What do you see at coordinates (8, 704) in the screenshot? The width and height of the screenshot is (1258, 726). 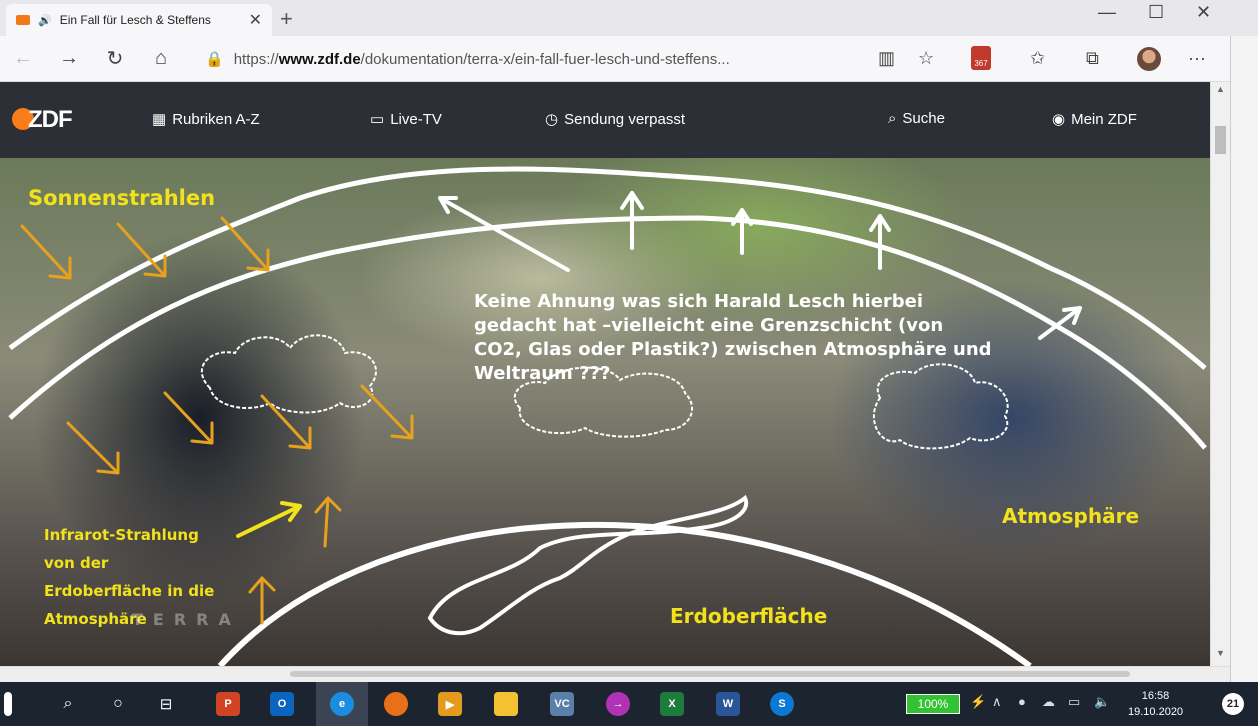 I see `start-icon` at bounding box center [8, 704].